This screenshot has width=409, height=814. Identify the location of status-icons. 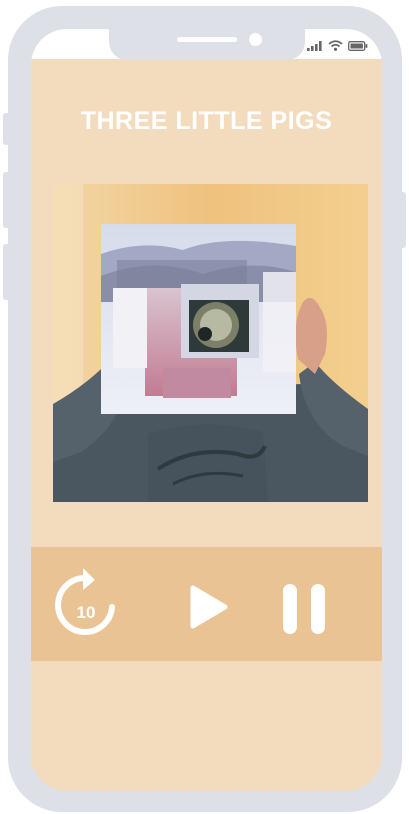
(337, 45).